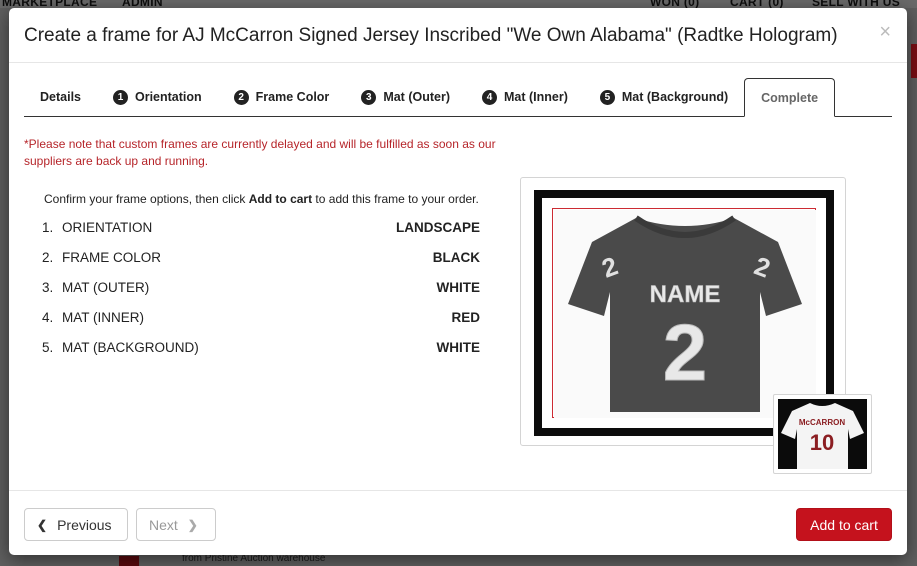  I want to click on add-to-cart-label: Add to cart, so click(844, 524).